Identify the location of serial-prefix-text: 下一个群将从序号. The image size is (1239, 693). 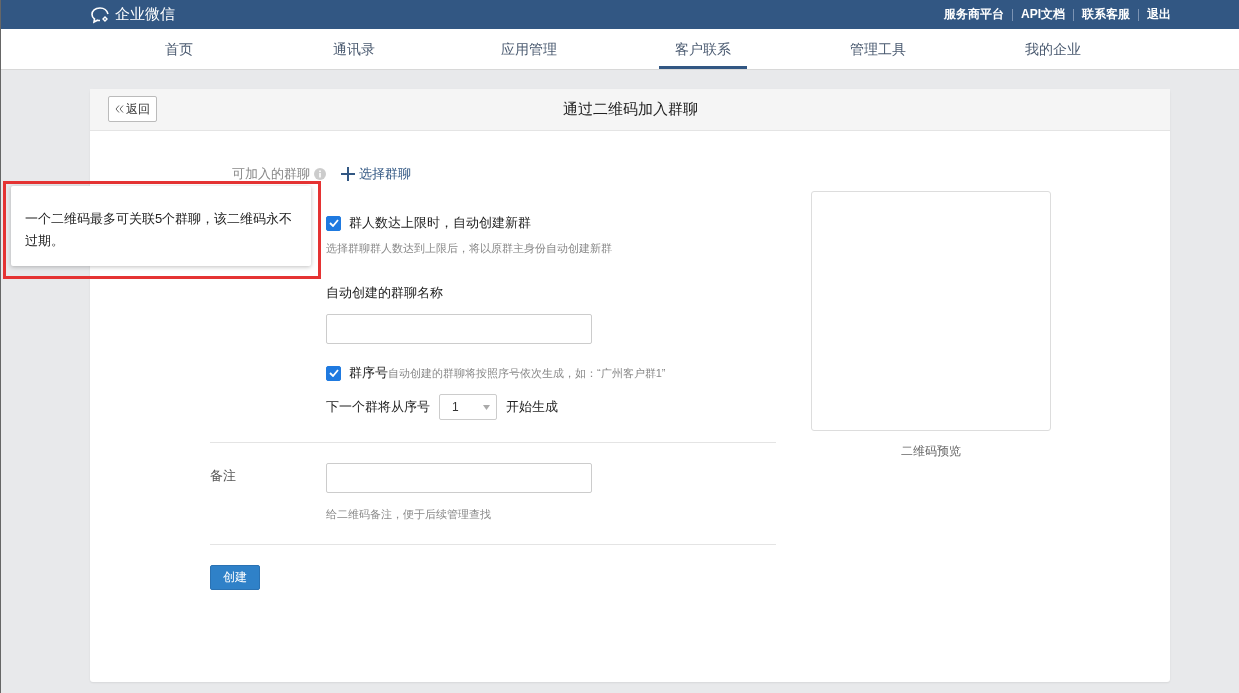
(378, 407).